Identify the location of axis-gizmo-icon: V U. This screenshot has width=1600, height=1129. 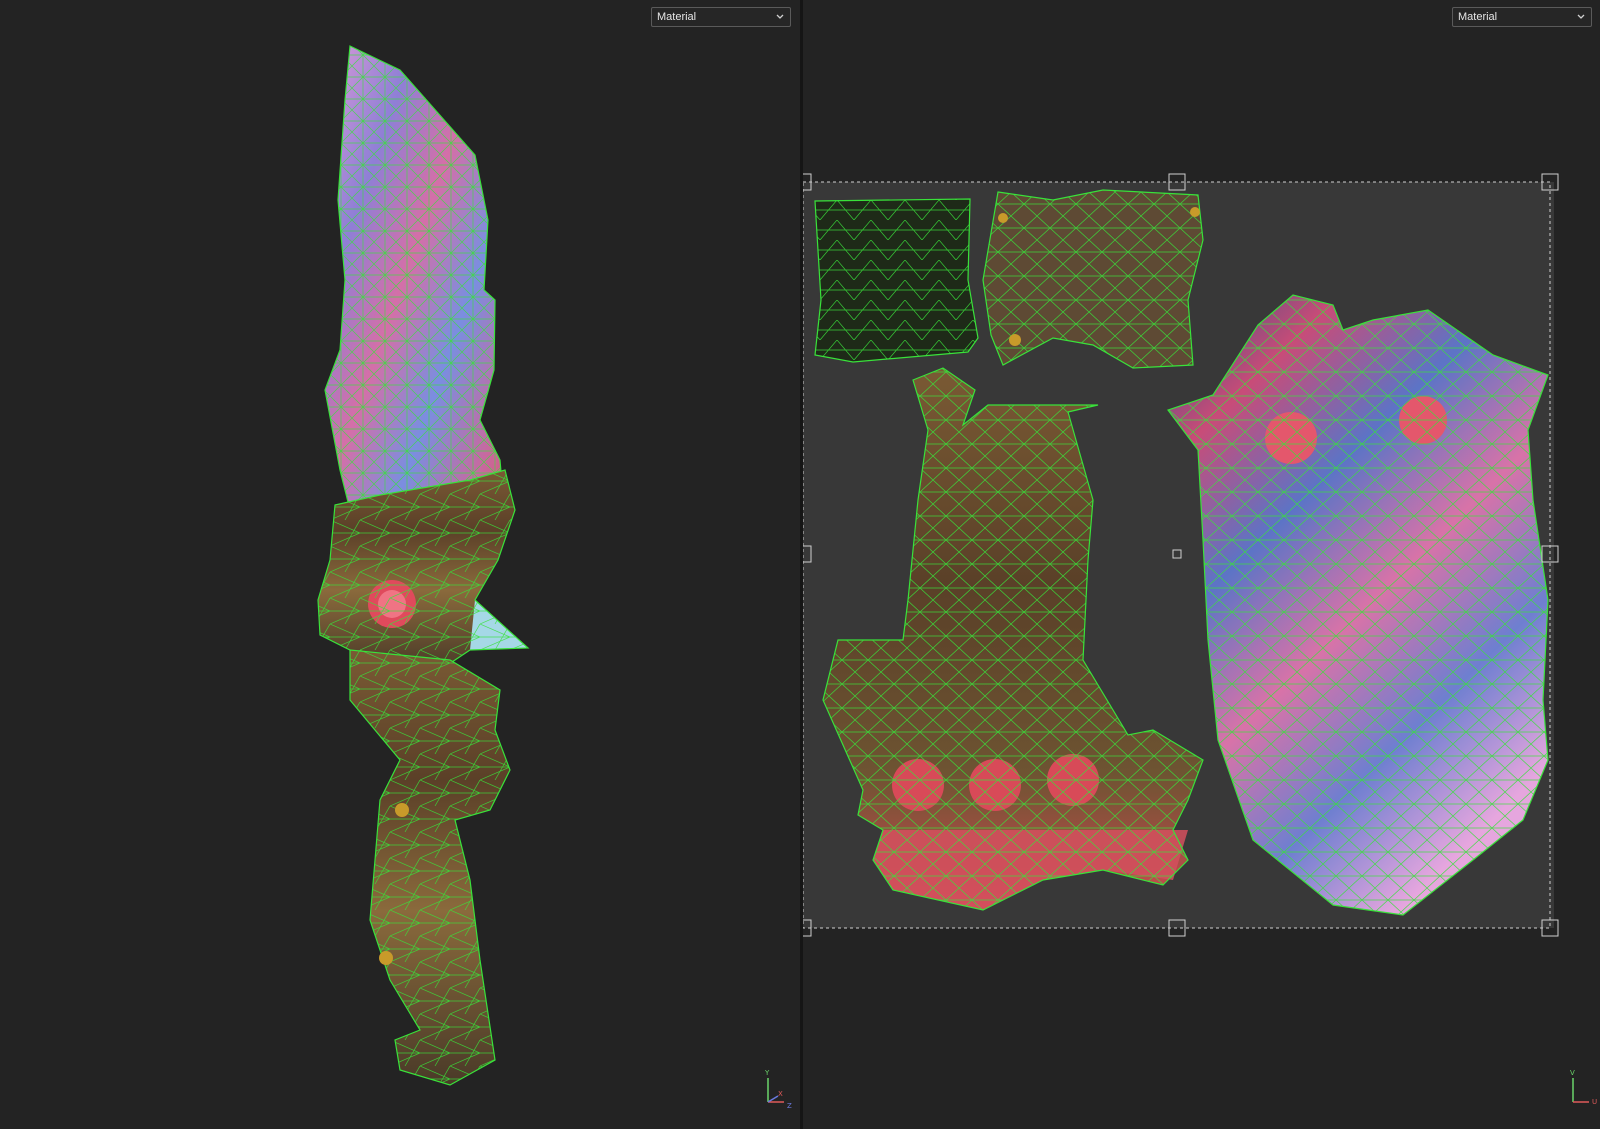
(1581, 1090).